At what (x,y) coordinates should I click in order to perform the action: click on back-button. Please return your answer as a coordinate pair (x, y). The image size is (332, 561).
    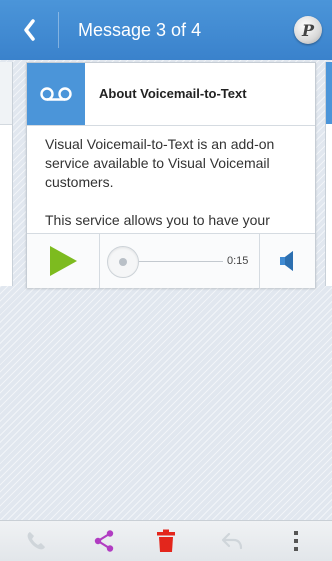
    Looking at the image, I should click on (29, 30).